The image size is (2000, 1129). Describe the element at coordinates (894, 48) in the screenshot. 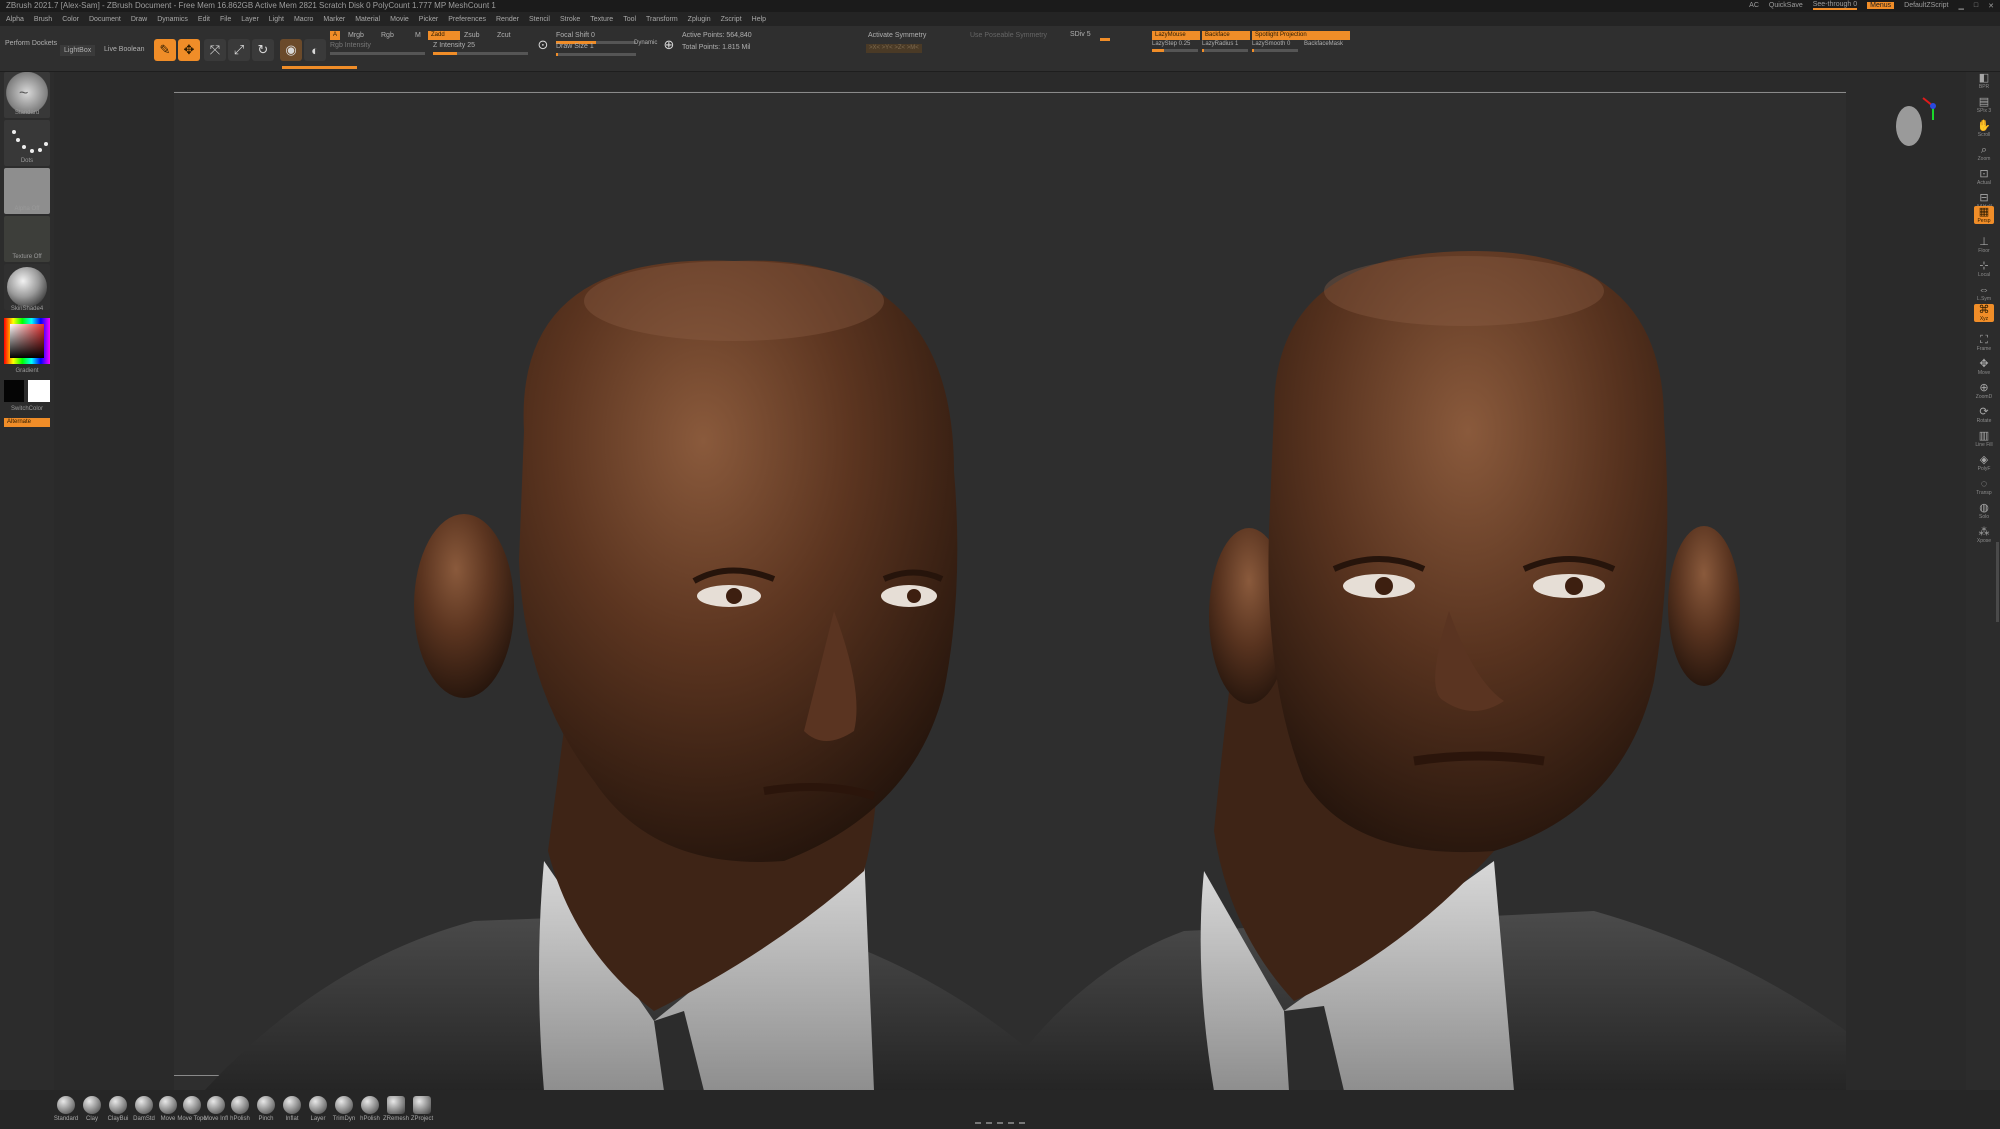

I see `symmetry-axis-buttons: >X< >Y< >Z< >M<` at that location.